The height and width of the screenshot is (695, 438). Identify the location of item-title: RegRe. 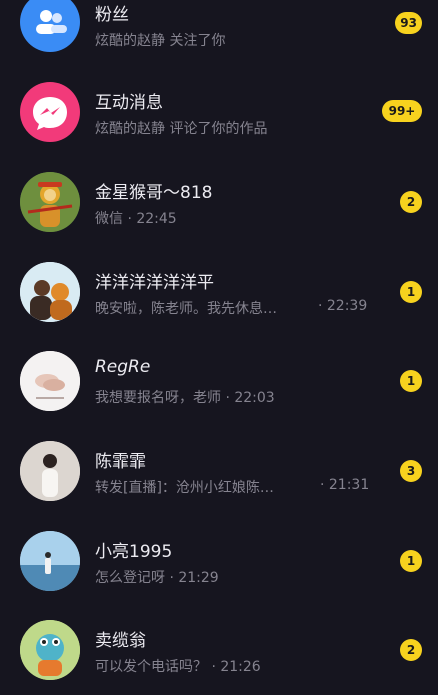
(123, 367).